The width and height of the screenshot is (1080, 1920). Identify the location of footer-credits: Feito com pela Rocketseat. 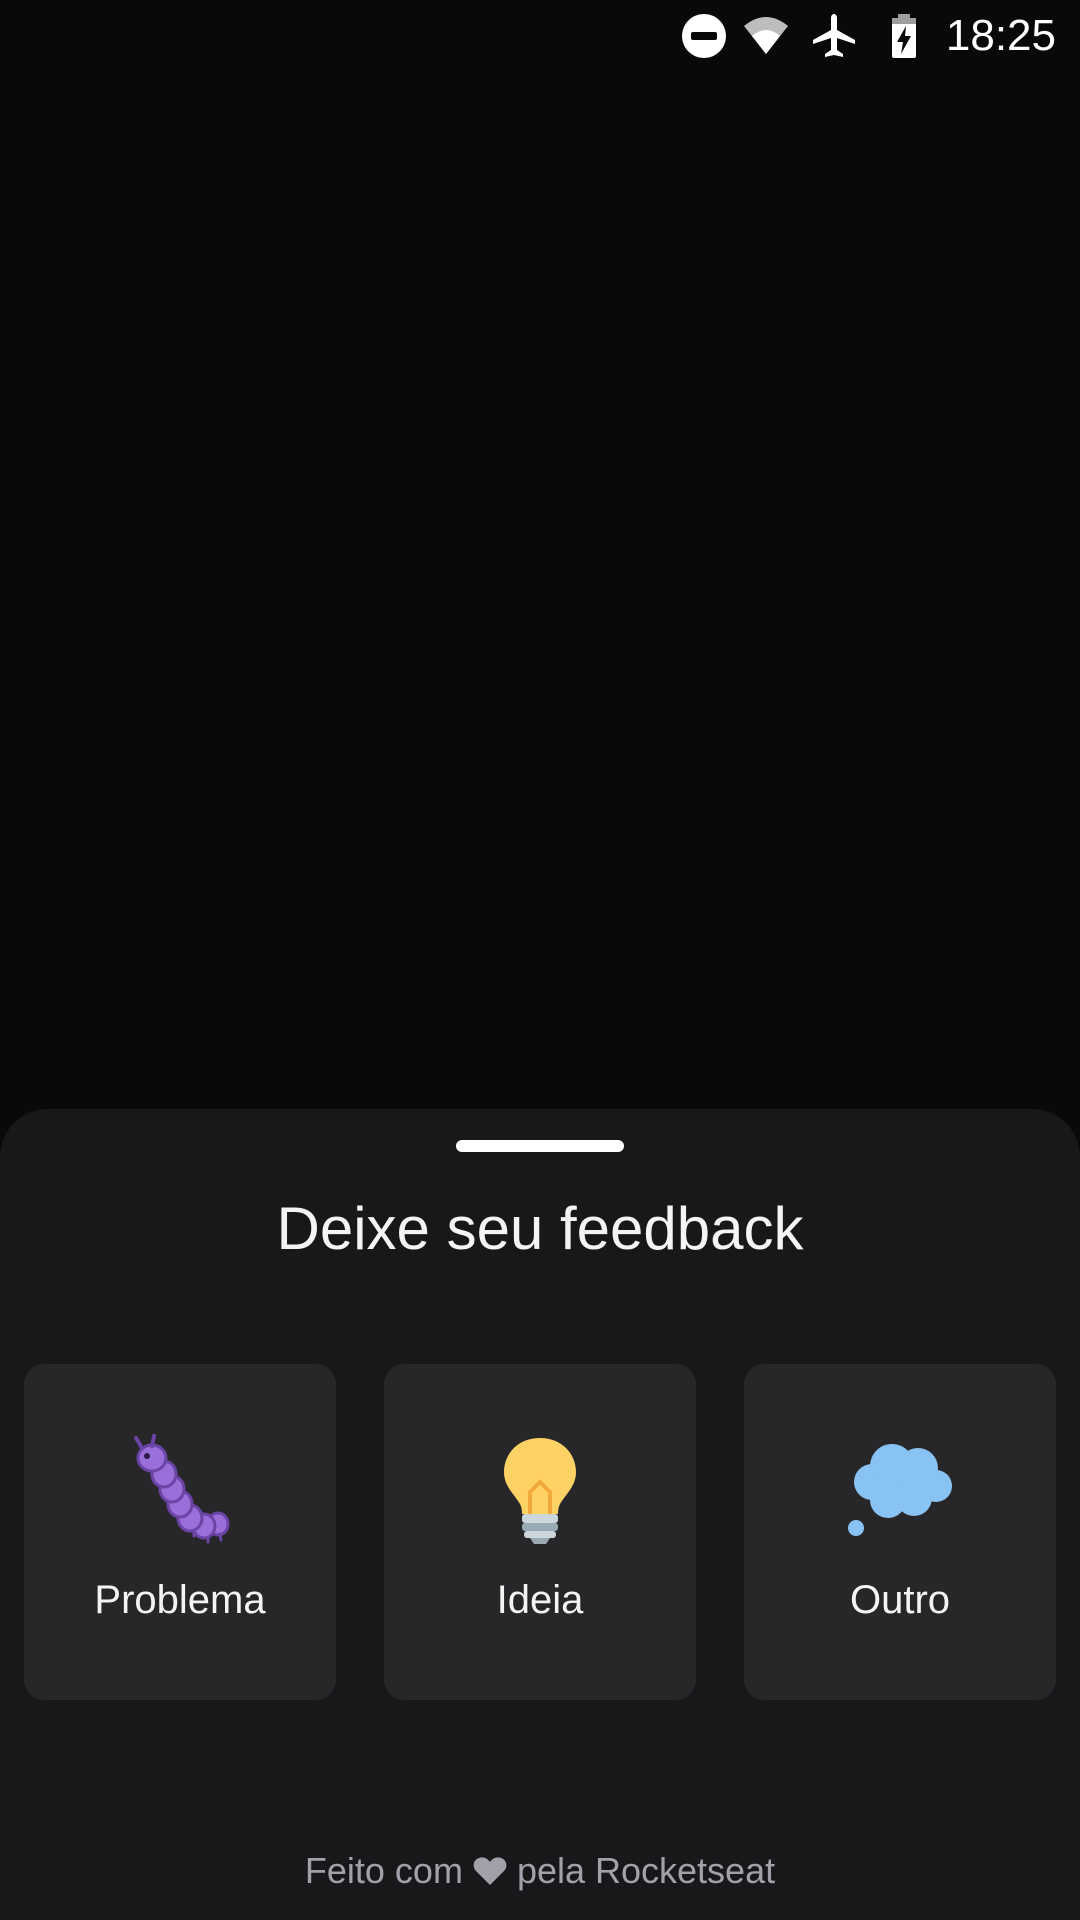
(540, 1871).